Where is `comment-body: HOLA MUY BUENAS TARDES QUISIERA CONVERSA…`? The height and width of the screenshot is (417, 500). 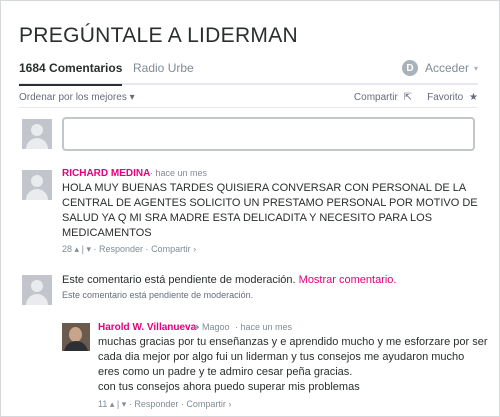
comment-body: HOLA MUY BUENAS TARDES QUISIERA CONVERSA… is located at coordinates (270, 211).